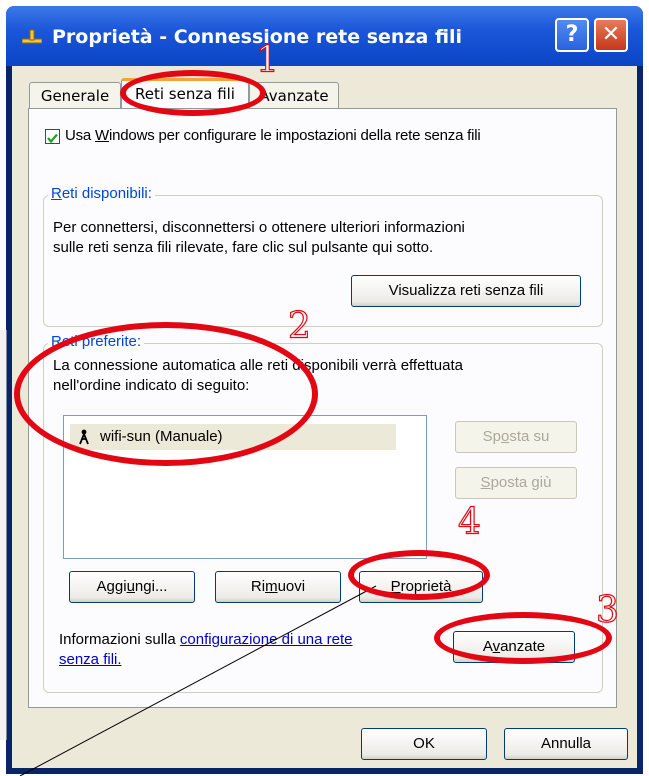 This screenshot has width=649, height=776. I want to click on annotation-number-3: 3, so click(607, 610).